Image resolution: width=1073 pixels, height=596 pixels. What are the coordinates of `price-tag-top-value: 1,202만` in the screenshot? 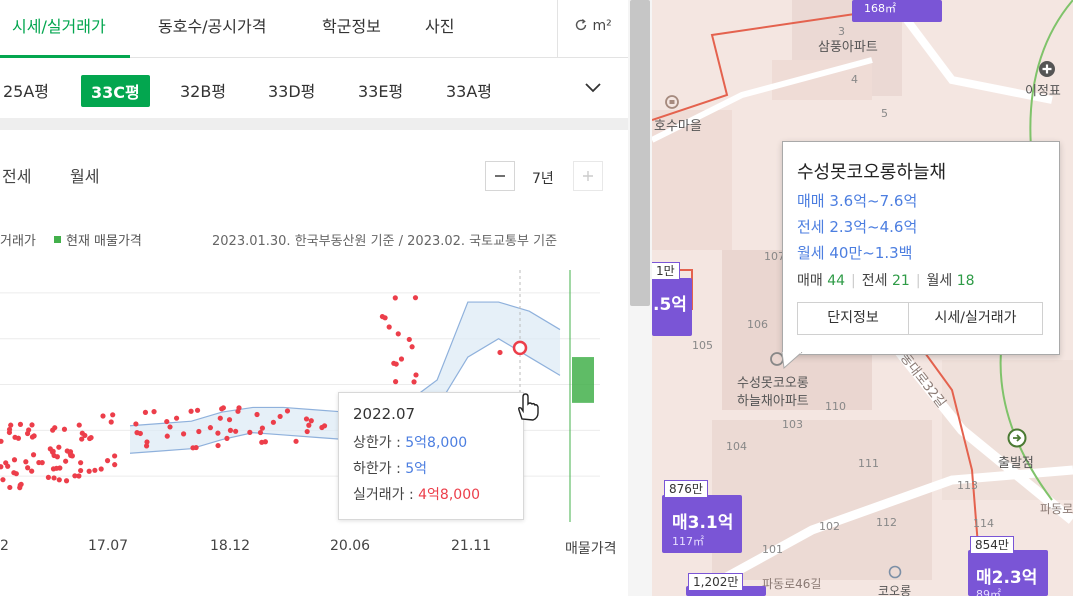 It's located at (716, 582).